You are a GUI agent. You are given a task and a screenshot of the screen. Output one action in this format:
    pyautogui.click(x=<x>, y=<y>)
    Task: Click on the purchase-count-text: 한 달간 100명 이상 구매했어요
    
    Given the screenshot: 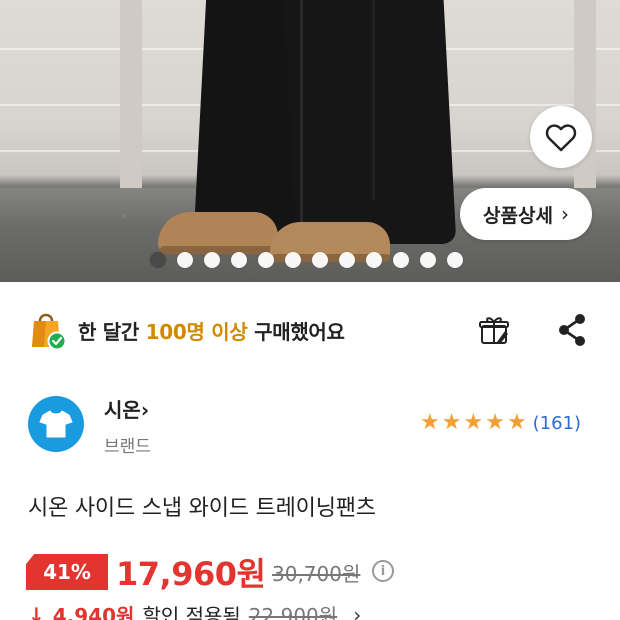 What is the action you would take?
    pyautogui.click(x=211, y=330)
    